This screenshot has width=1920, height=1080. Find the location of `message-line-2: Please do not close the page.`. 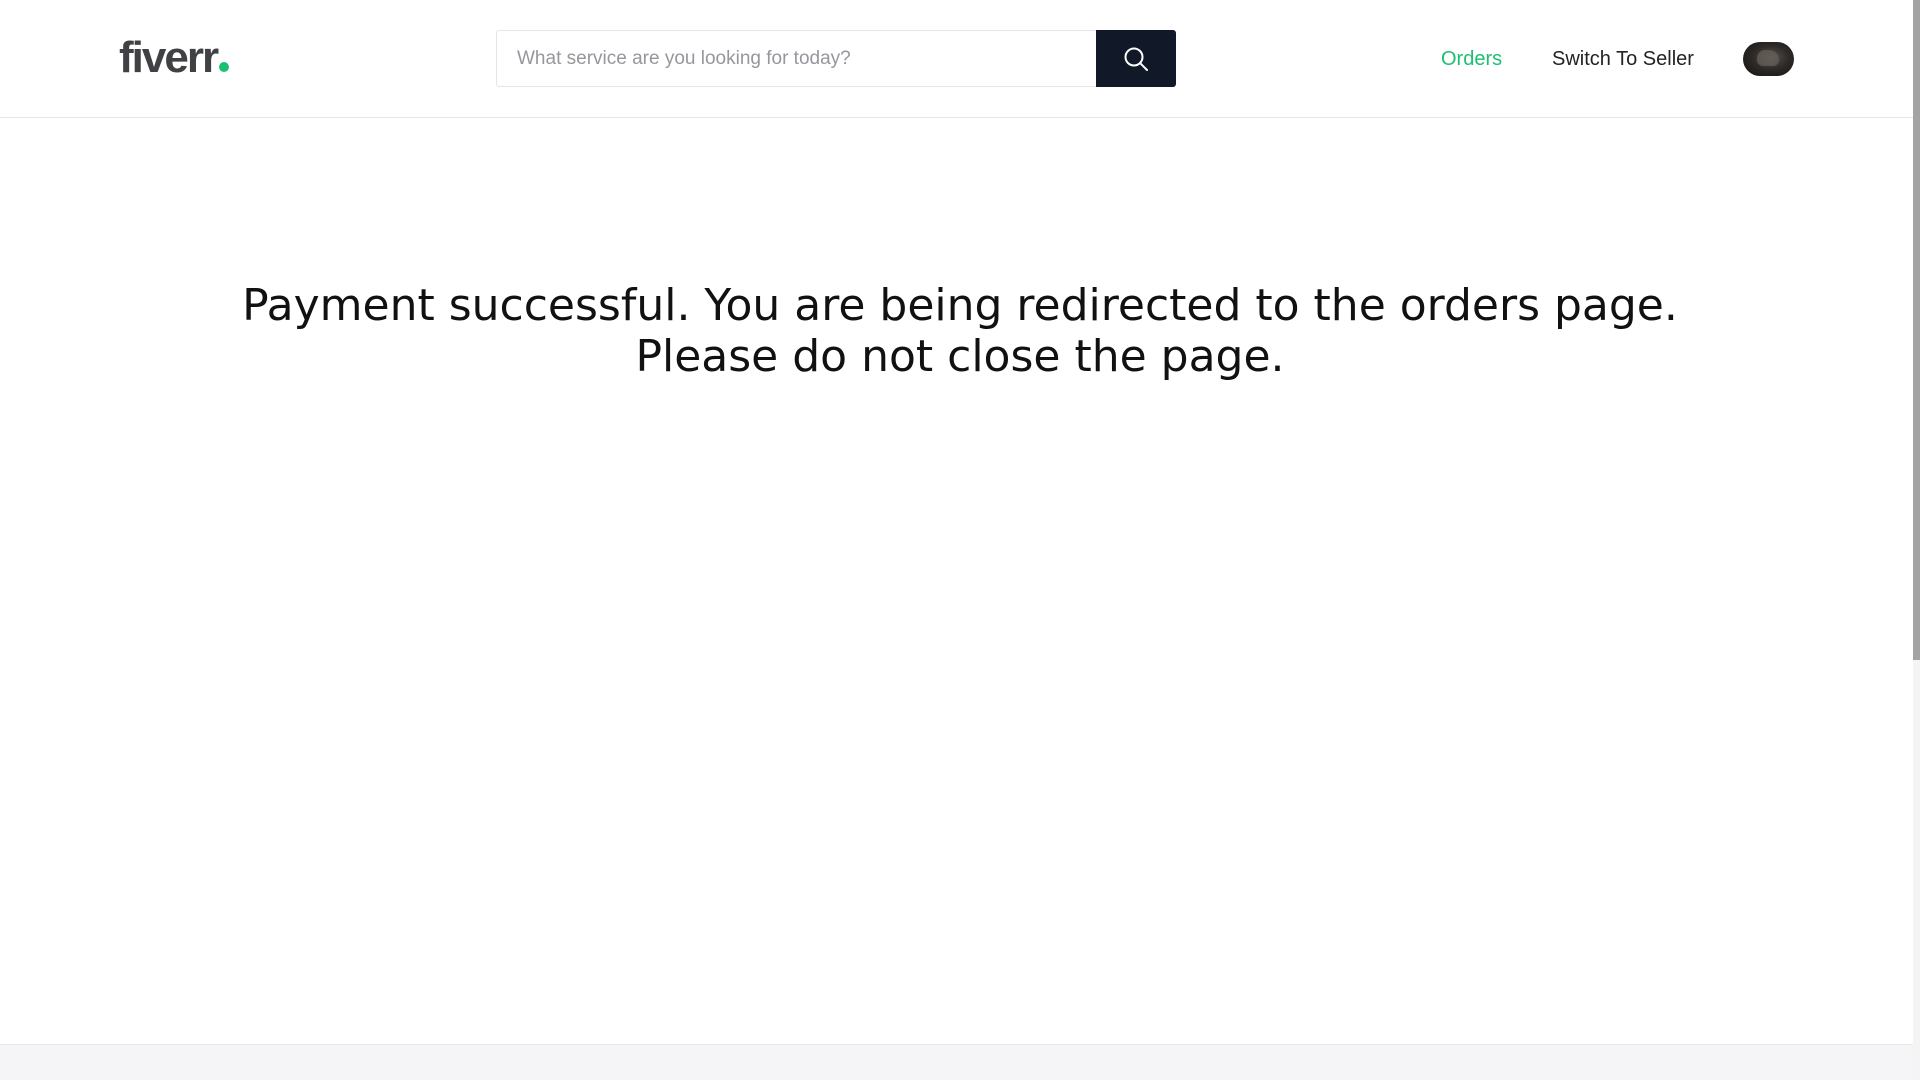

message-line-2: Please do not close the page. is located at coordinates (960, 356).